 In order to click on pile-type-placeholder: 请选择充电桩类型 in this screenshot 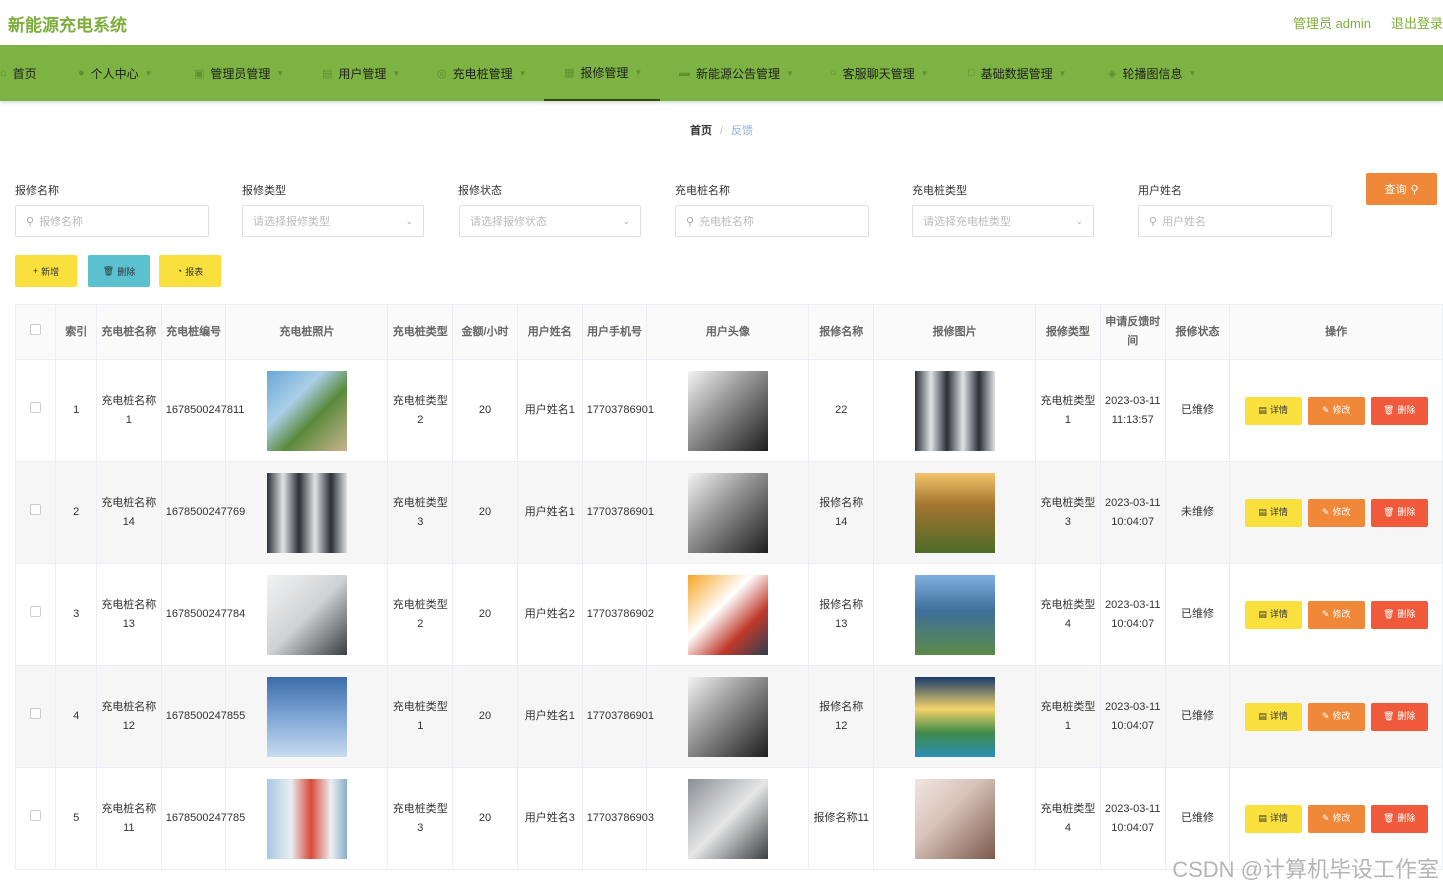, I will do `click(967, 222)`.